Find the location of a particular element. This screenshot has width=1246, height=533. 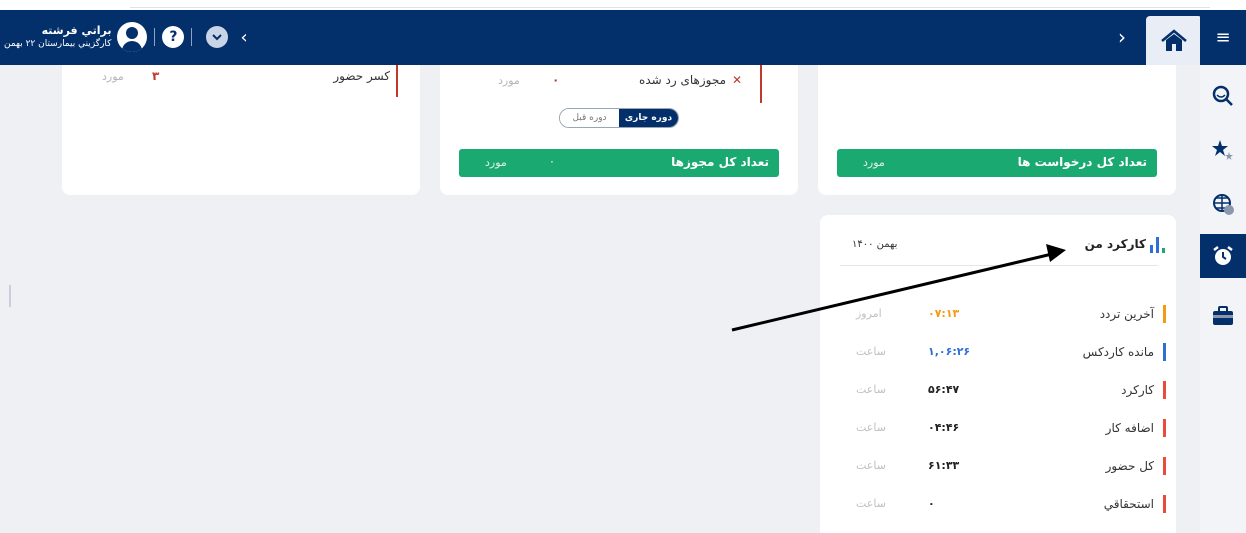

period-toggle: دوره قبل دوره جاری is located at coordinates (619, 118).